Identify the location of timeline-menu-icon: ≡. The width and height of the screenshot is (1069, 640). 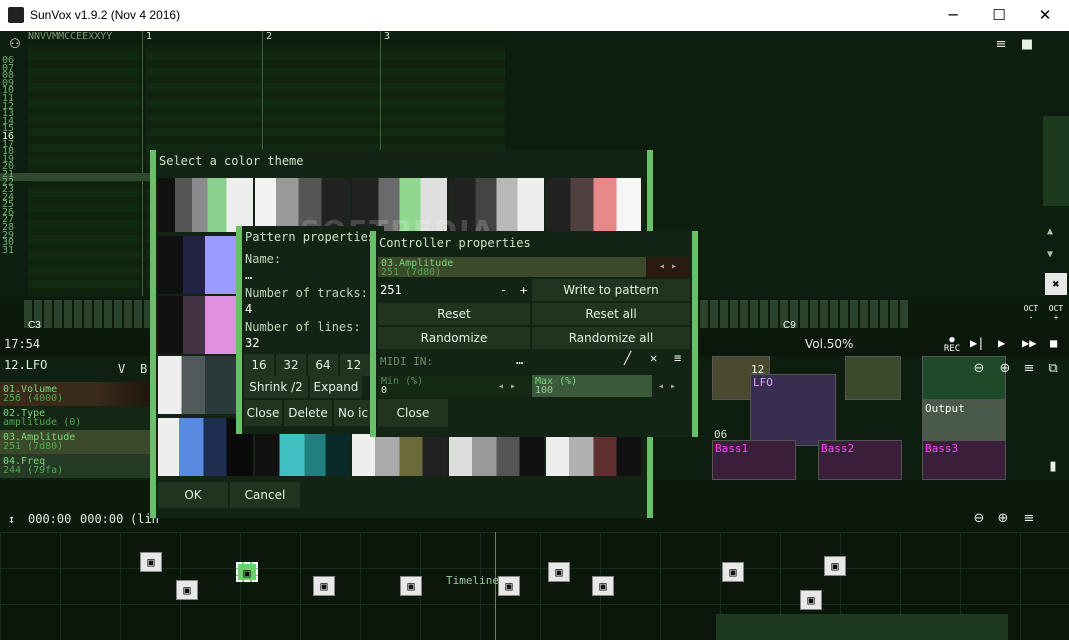
(1029, 519).